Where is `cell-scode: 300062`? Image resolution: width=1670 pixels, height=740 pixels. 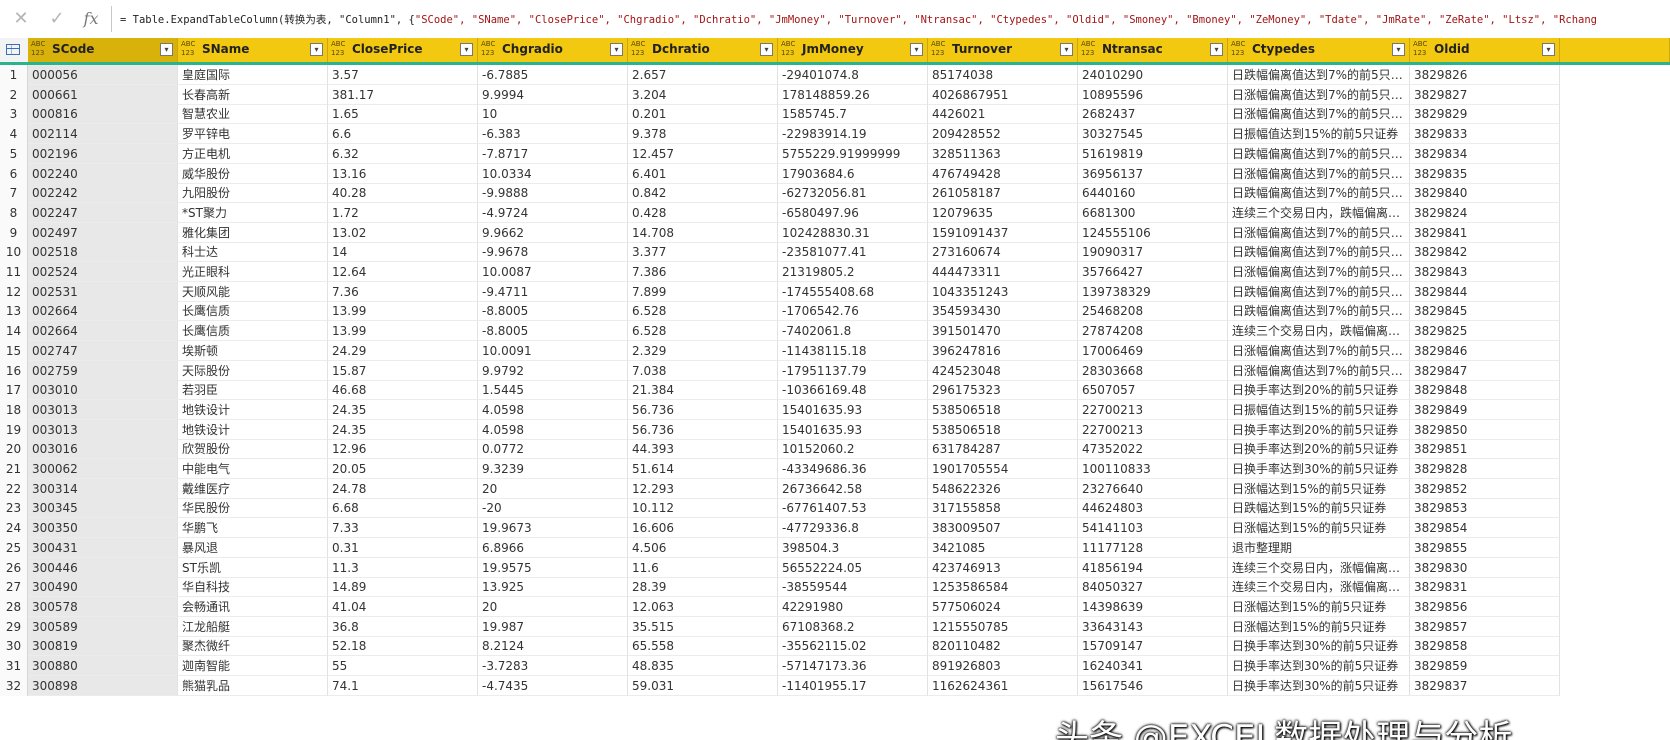
cell-scode: 300062 is located at coordinates (103, 469).